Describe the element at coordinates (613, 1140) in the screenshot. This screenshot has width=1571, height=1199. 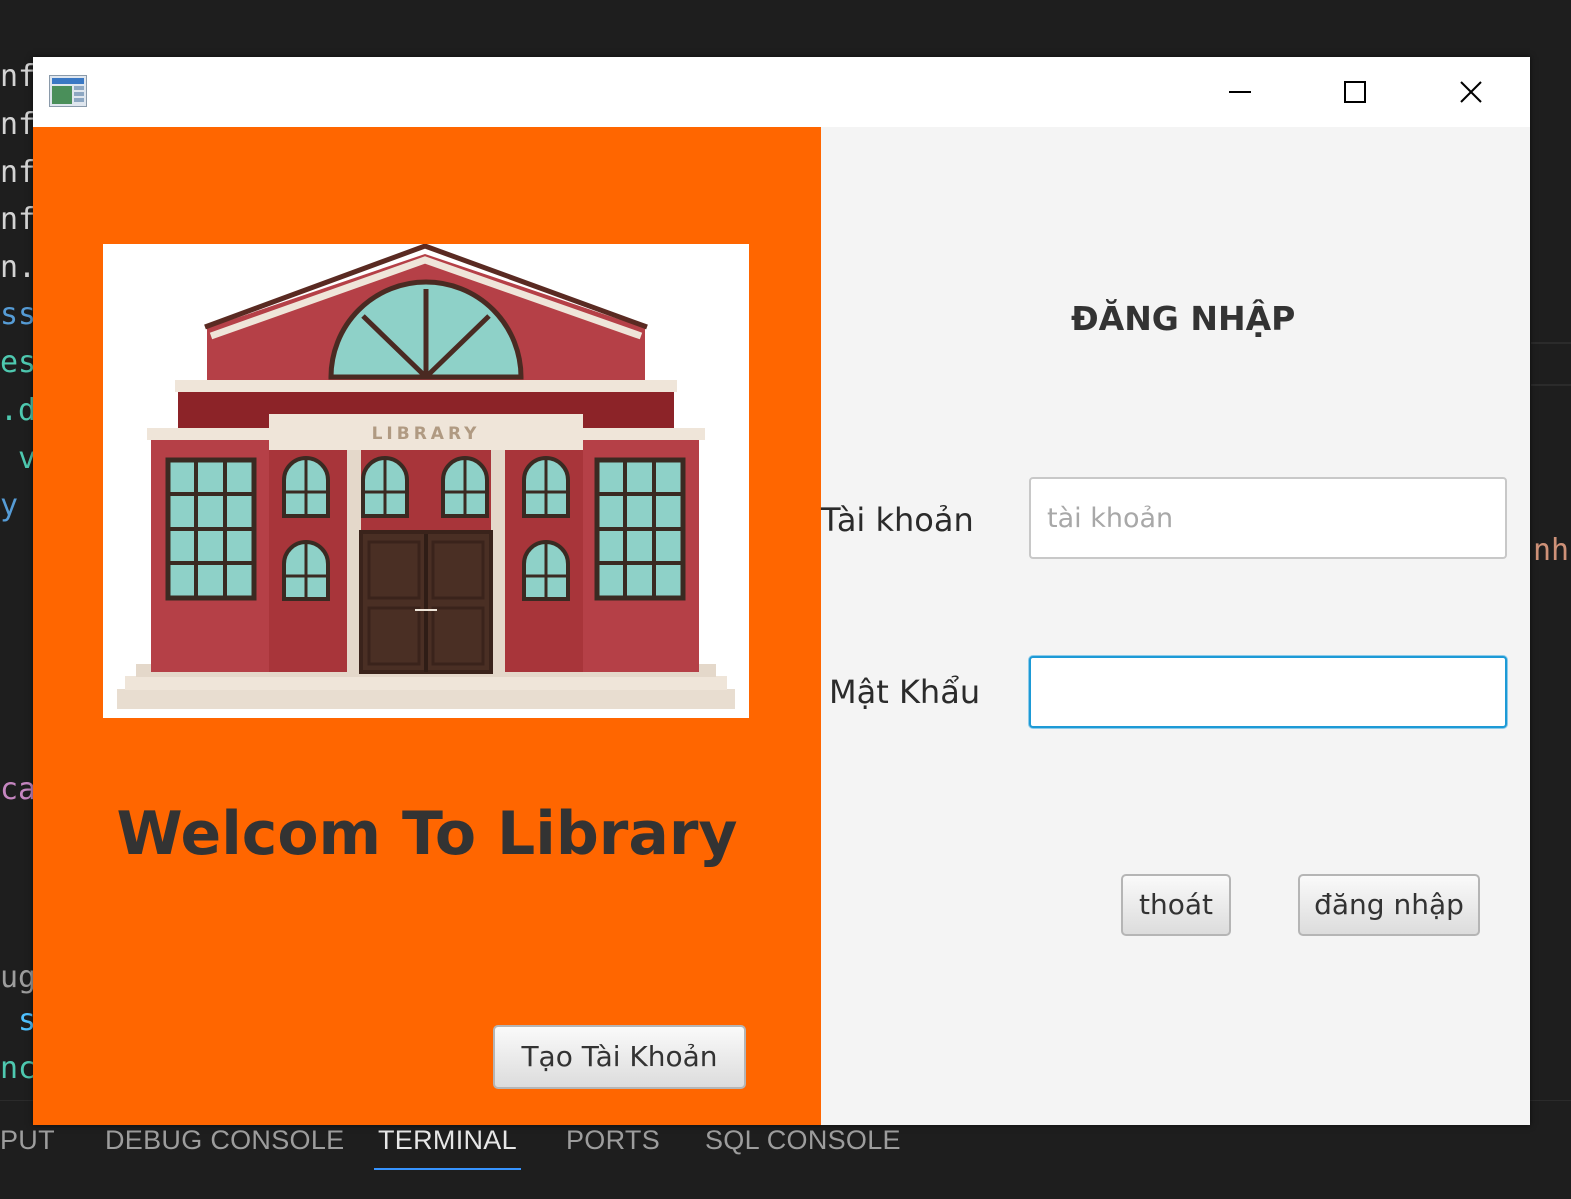
I see `tab-ports: PORTS` at that location.